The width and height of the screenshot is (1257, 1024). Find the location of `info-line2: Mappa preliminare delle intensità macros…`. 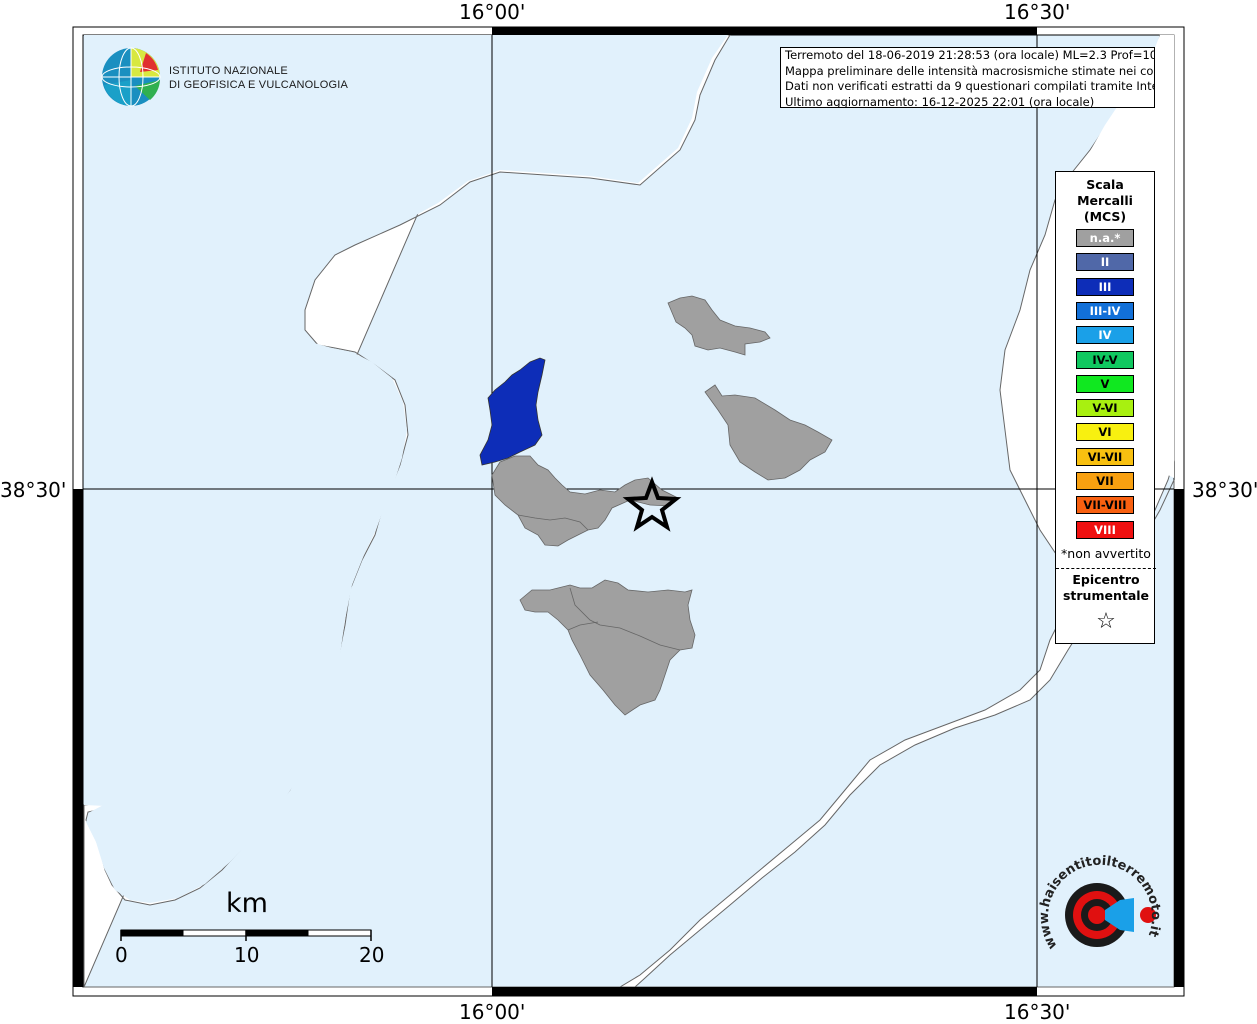

info-line2: Mappa preliminare delle intensità macros… is located at coordinates (970, 70).